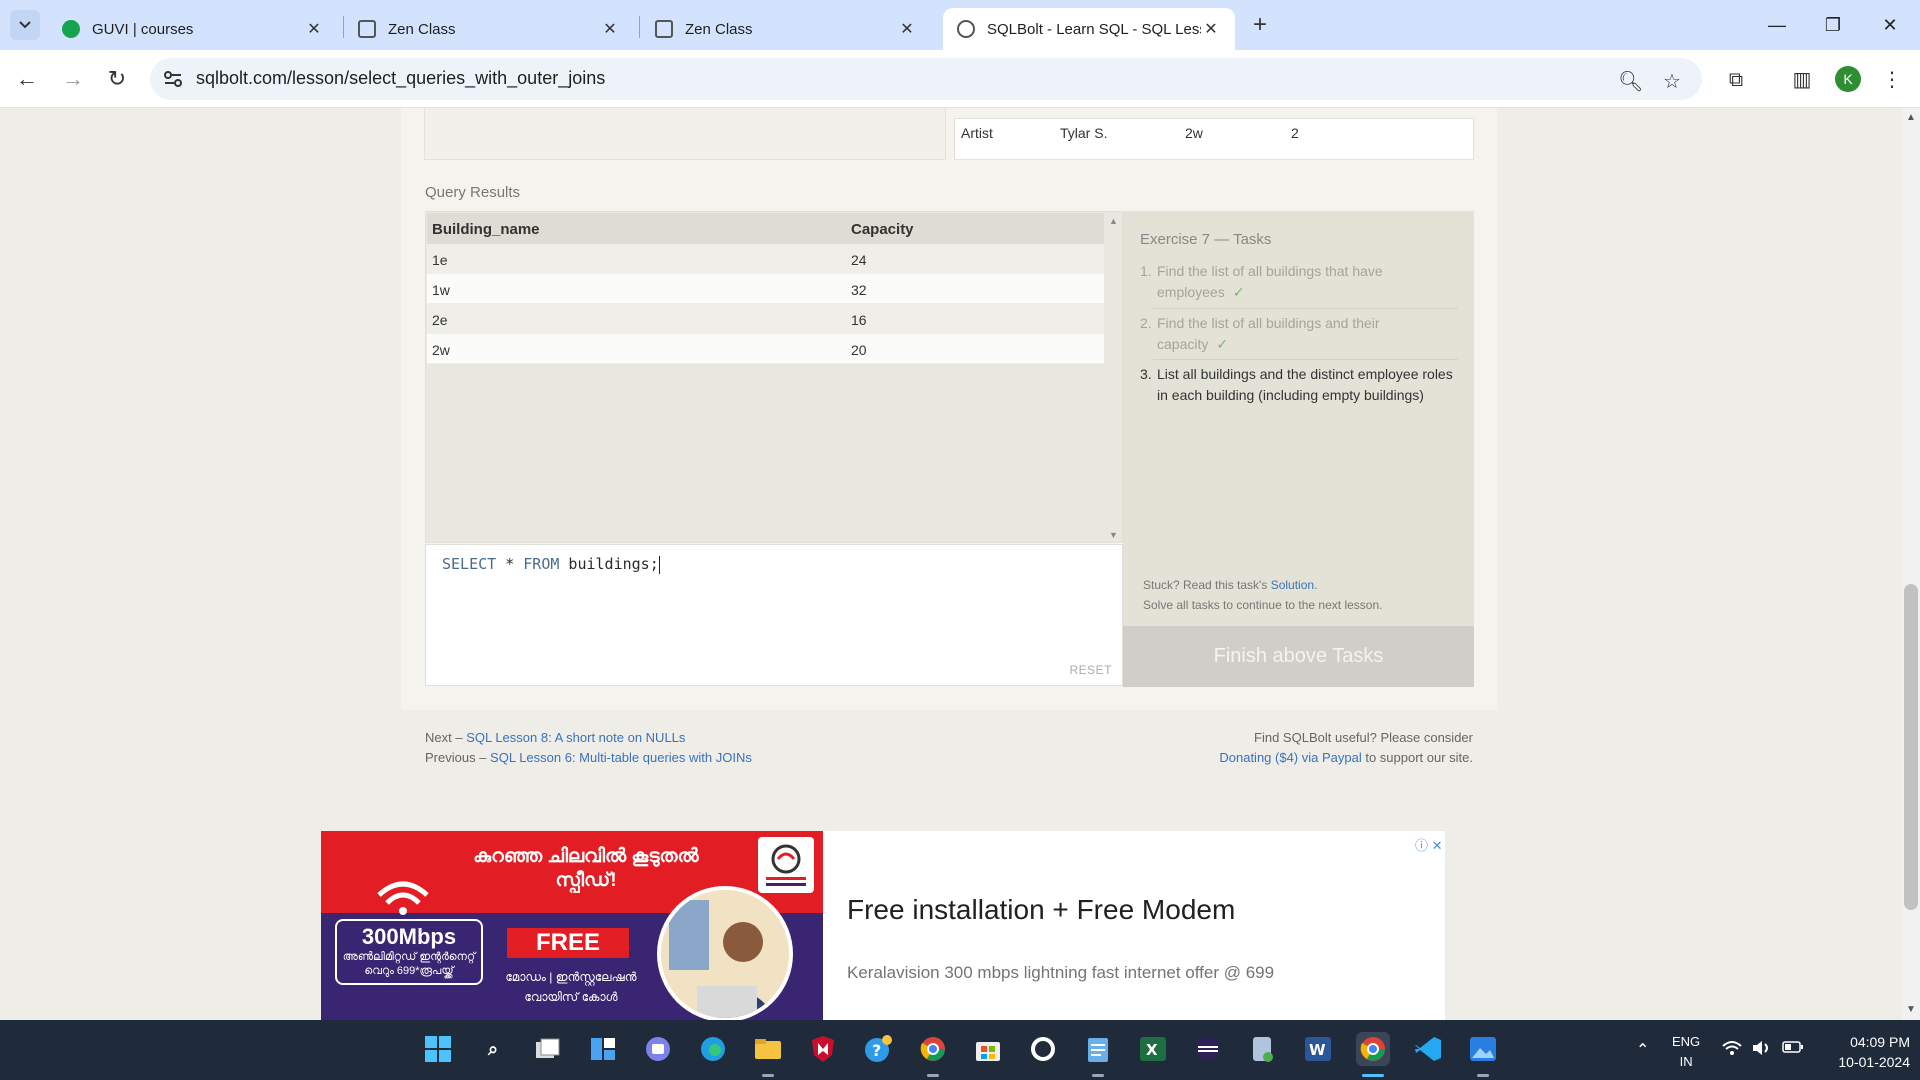  What do you see at coordinates (1736, 80) in the screenshot?
I see `extensions-icon: ⧉` at bounding box center [1736, 80].